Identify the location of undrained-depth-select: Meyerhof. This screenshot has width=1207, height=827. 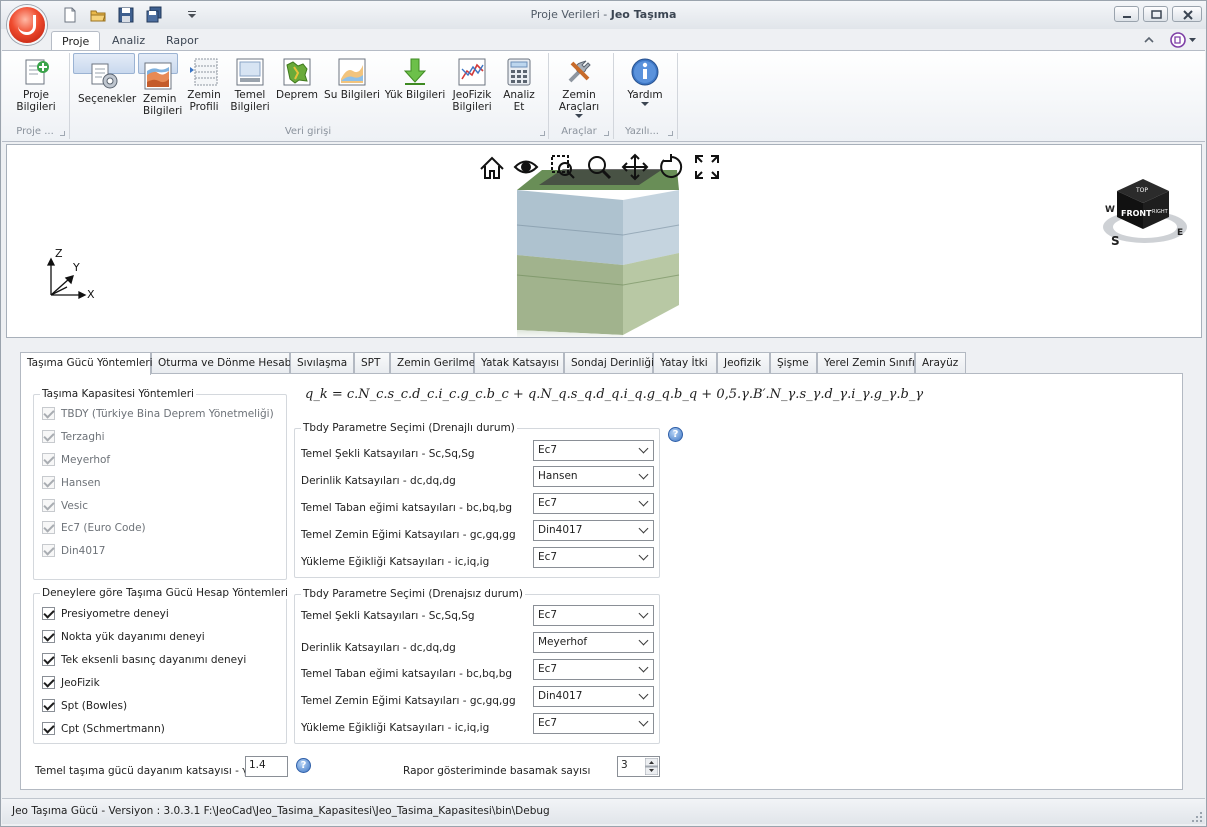
(593, 642).